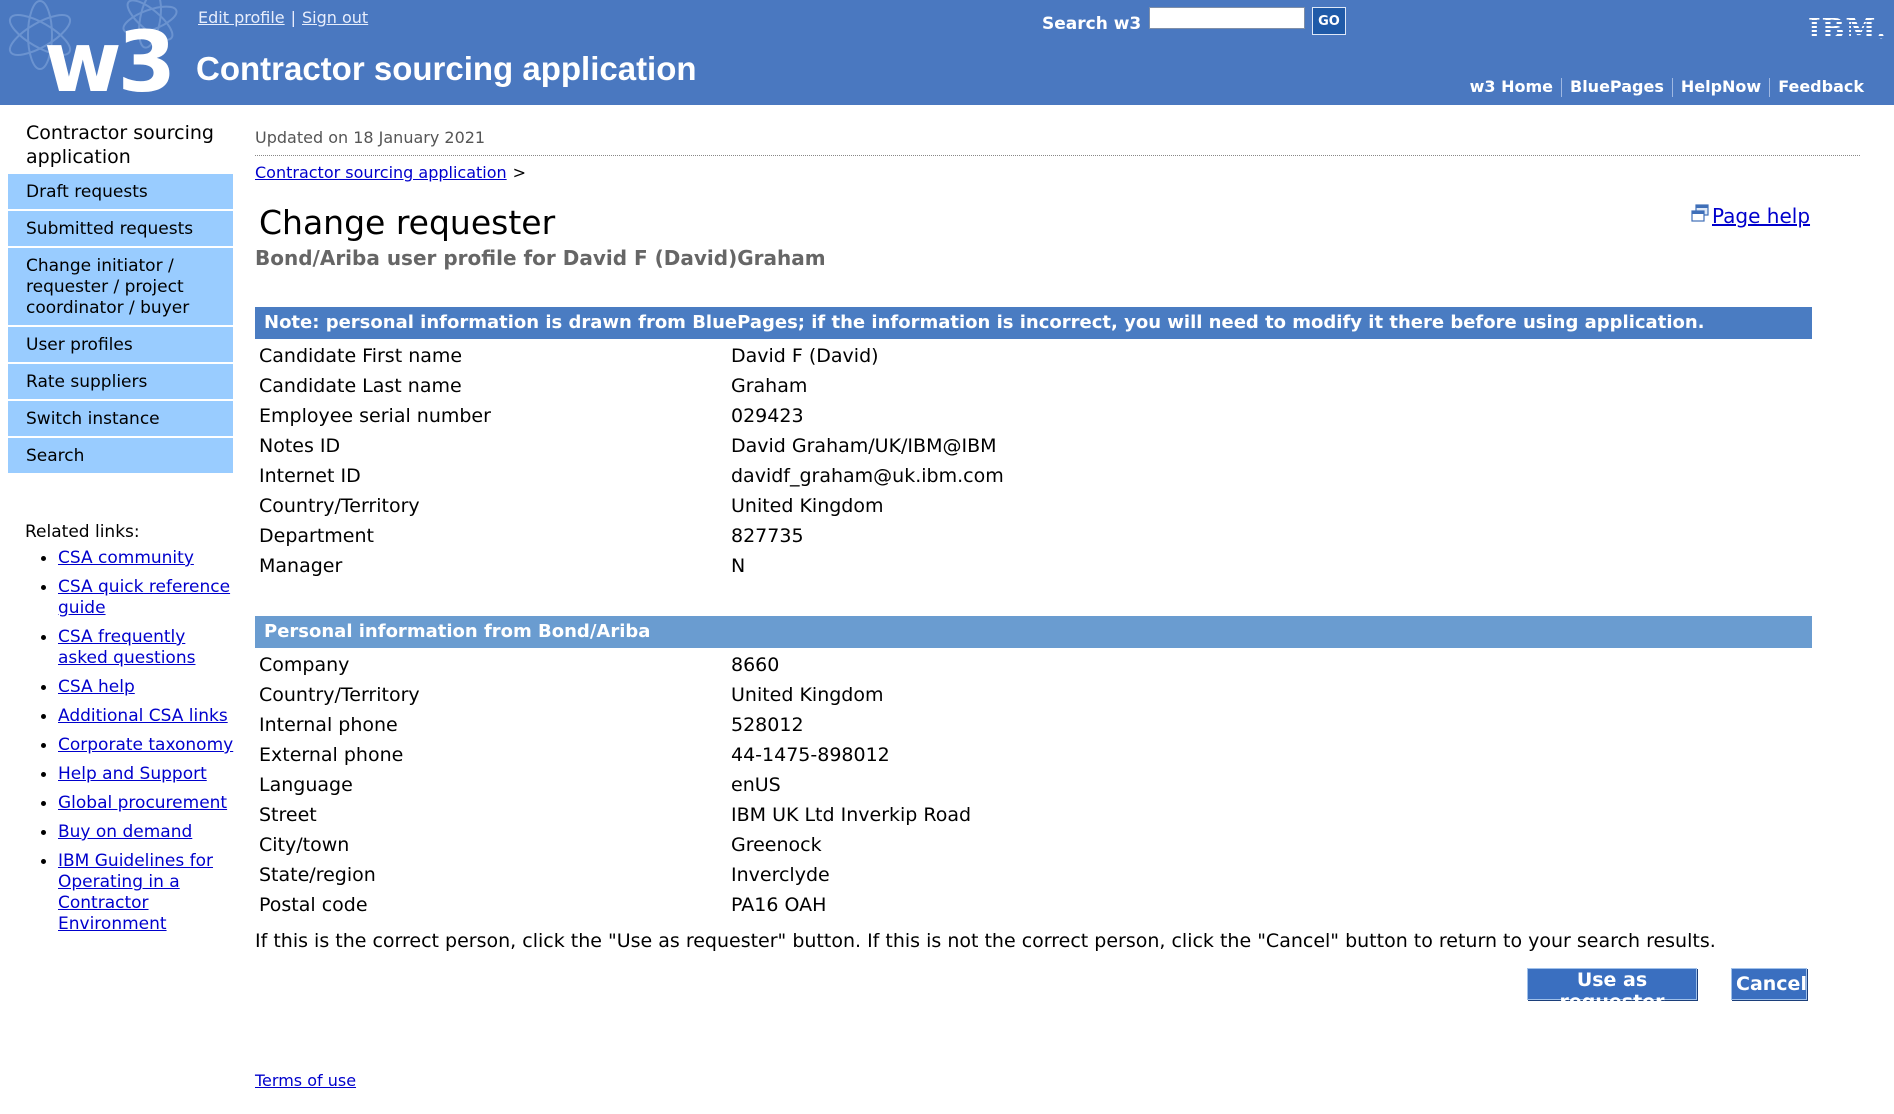 This screenshot has width=1894, height=1114. I want to click on nav-bluepages: BluePages, so click(1617, 86).